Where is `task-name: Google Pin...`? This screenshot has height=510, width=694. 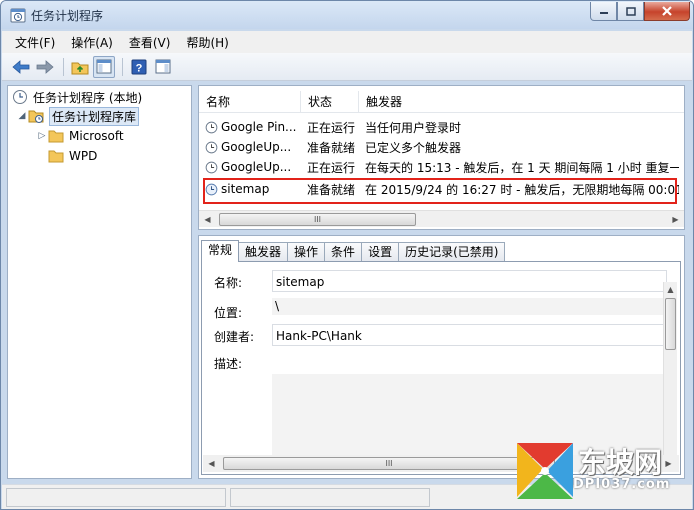
task-name: Google Pin... is located at coordinates (259, 127).